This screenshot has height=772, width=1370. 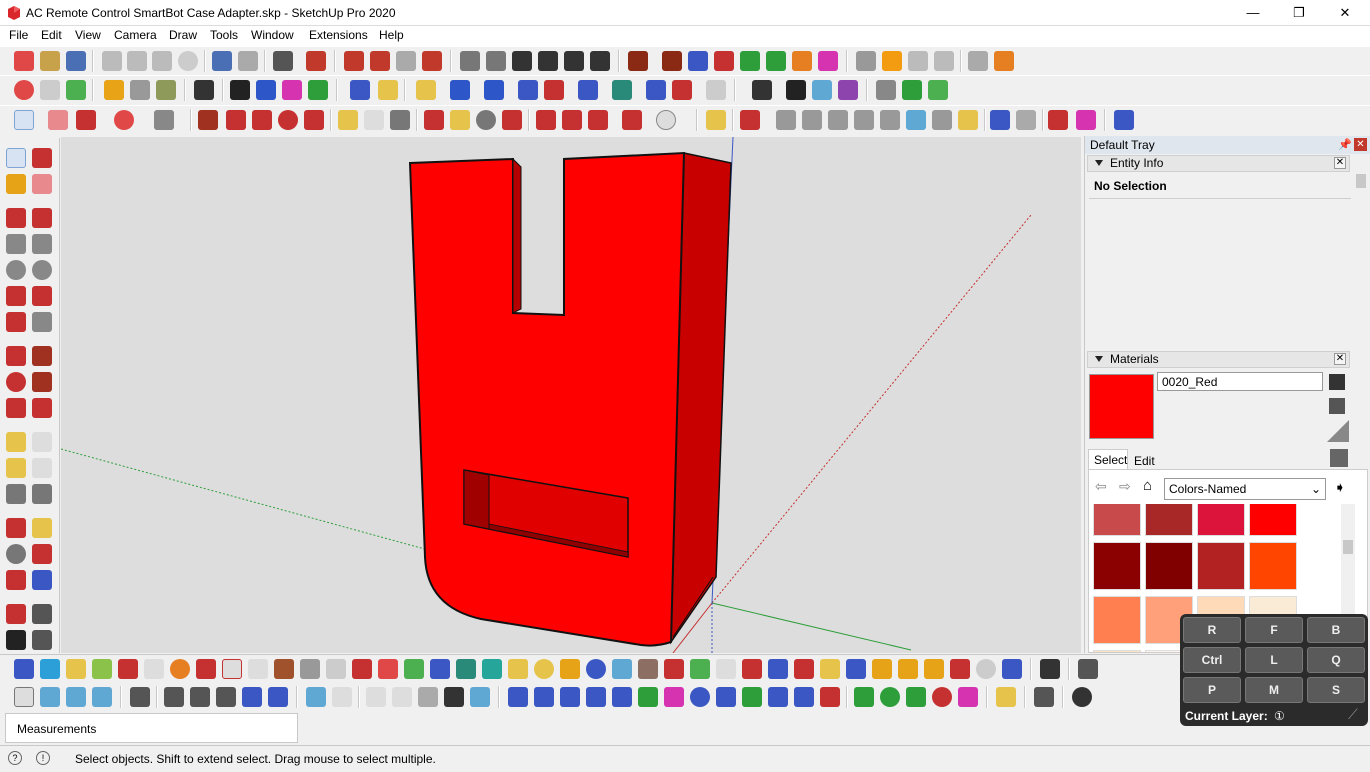 I want to click on position-camera-icon, so click(x=1004, y=61).